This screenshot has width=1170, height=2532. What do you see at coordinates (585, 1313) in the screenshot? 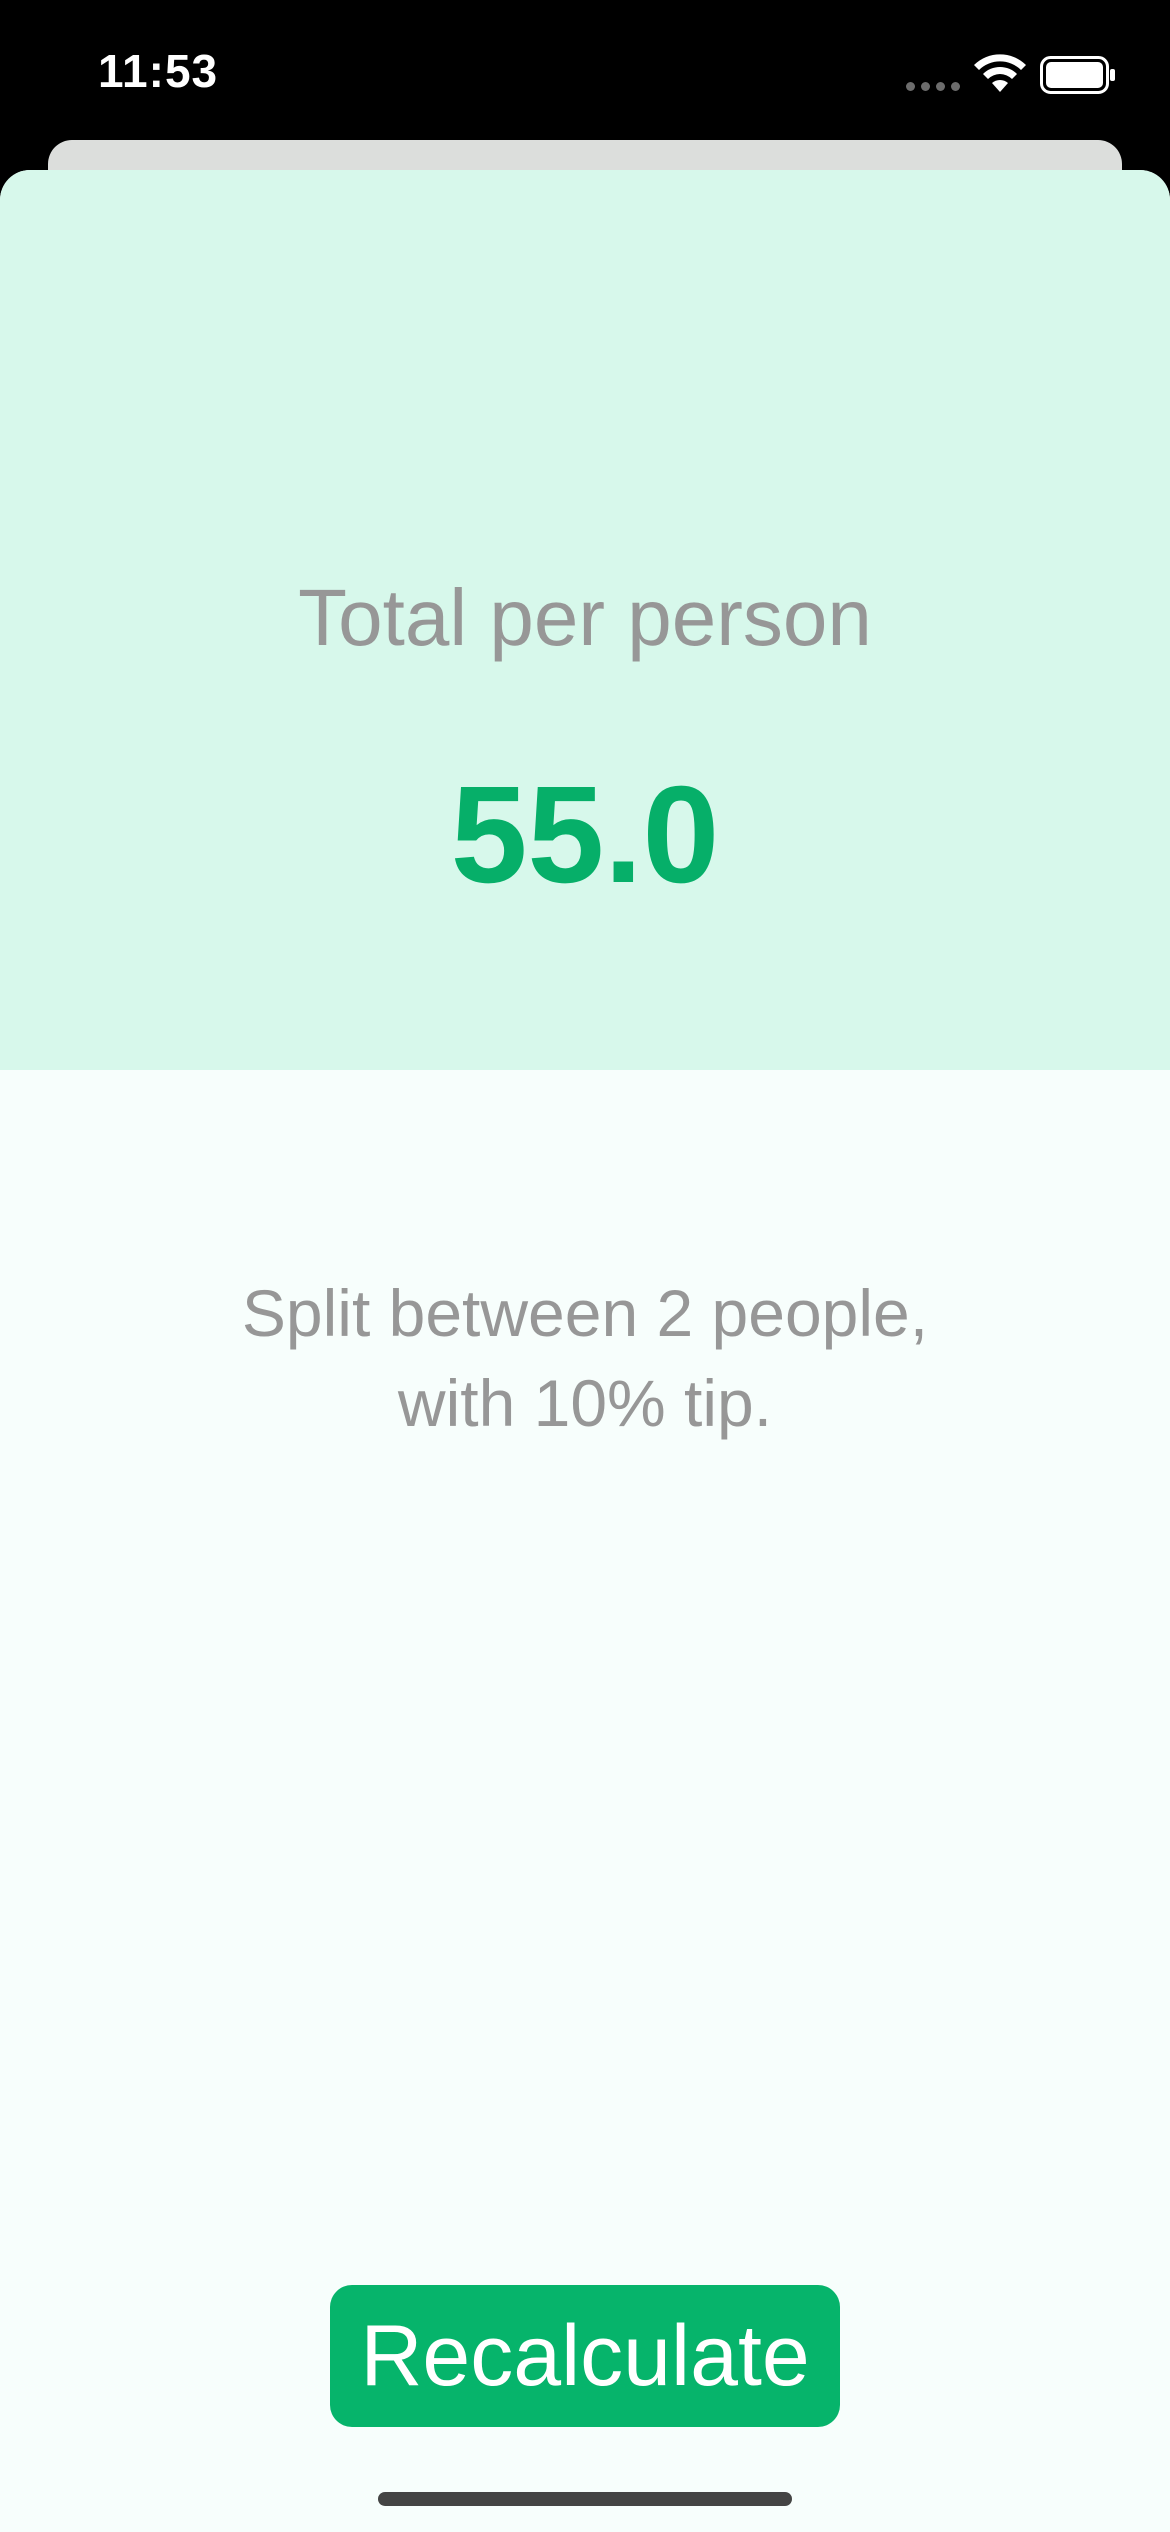
I see `summary-line-people: Split between 2 people,` at bounding box center [585, 1313].